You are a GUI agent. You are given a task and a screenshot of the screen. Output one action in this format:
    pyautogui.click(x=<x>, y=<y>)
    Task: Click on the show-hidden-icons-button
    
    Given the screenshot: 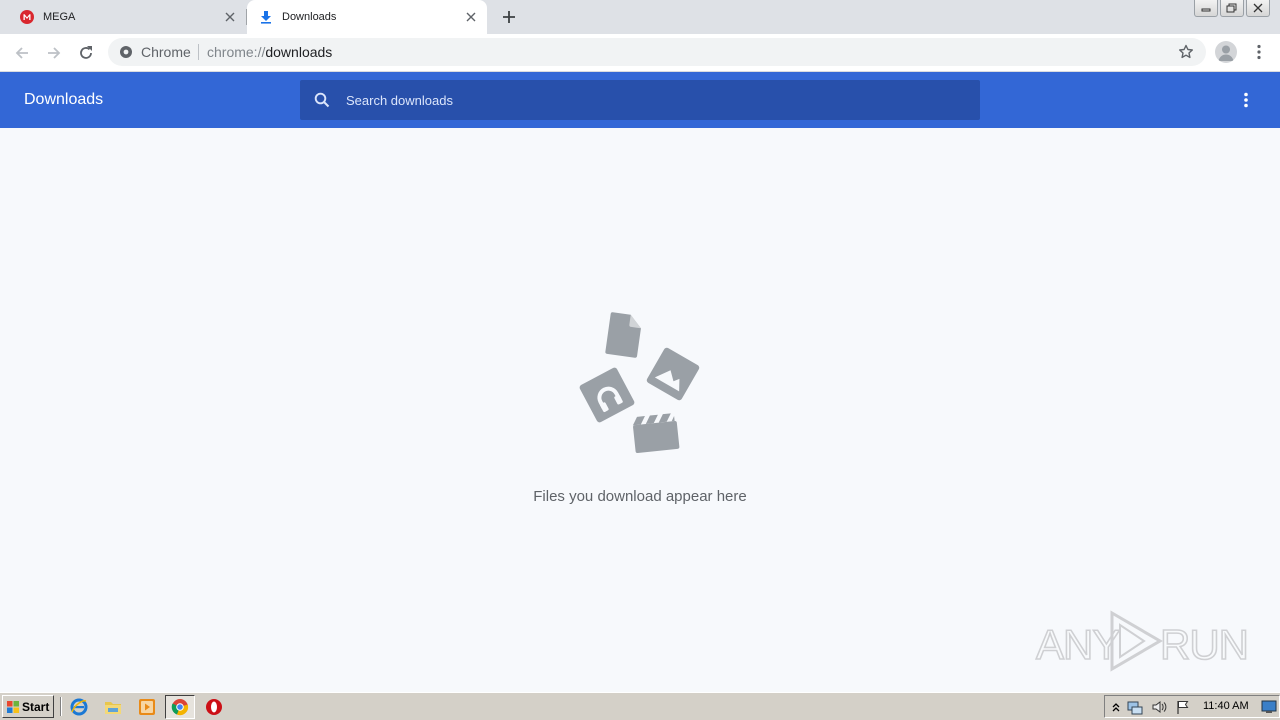 What is the action you would take?
    pyautogui.click(x=1116, y=707)
    